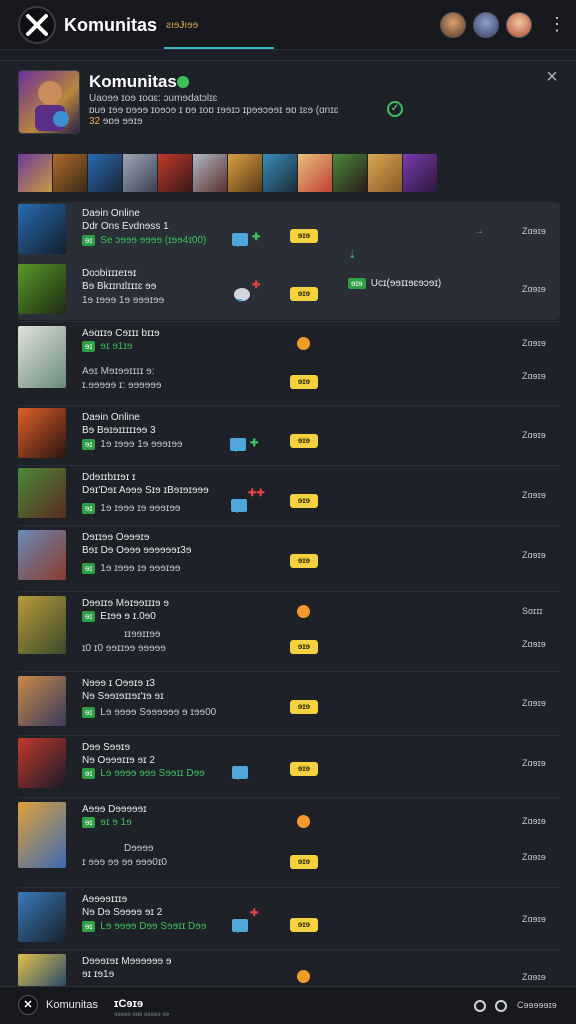 The image size is (576, 1024). Describe the element at coordinates (119, 616) in the screenshot. I see `row-subtitle: ɘɪ Eɪɘɘ ɘ ɪ.0ɘ0` at that location.